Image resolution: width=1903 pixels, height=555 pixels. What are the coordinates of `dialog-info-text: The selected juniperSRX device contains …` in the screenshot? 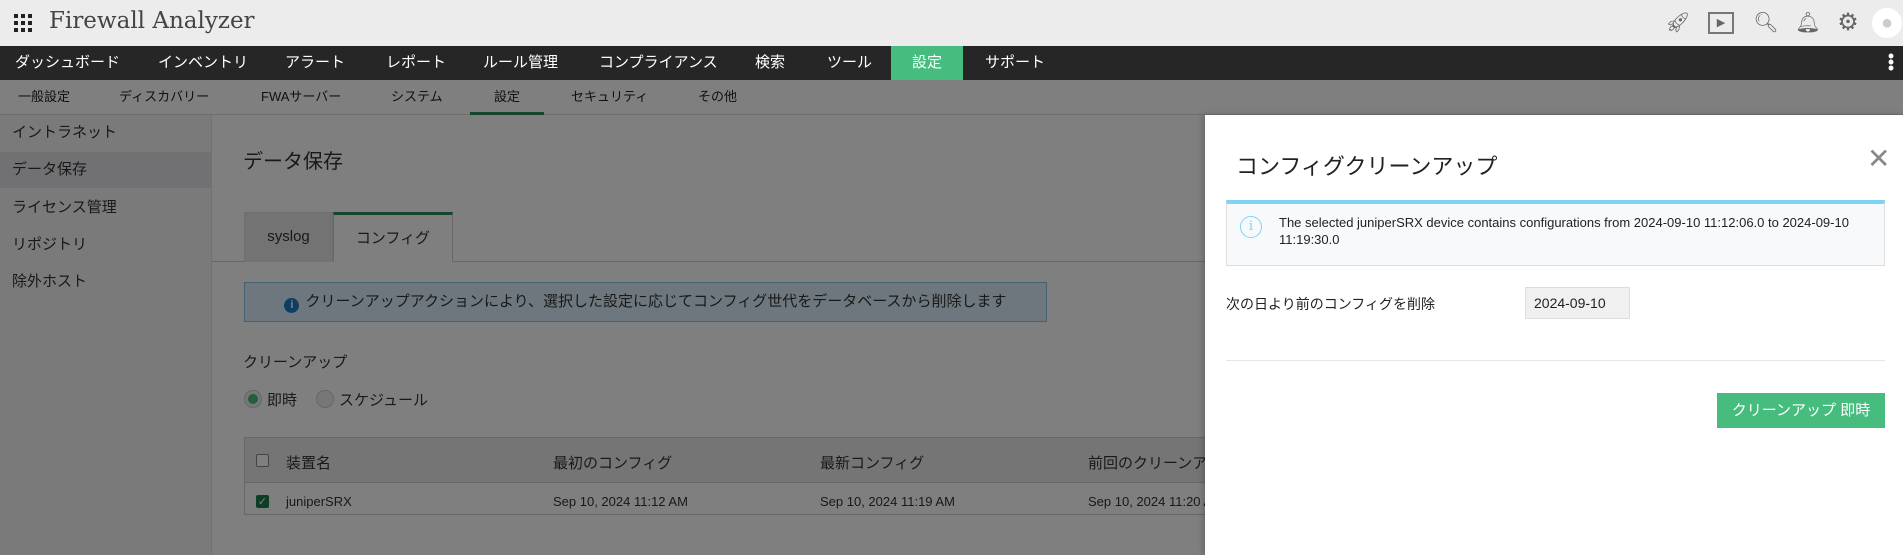 It's located at (1564, 231).